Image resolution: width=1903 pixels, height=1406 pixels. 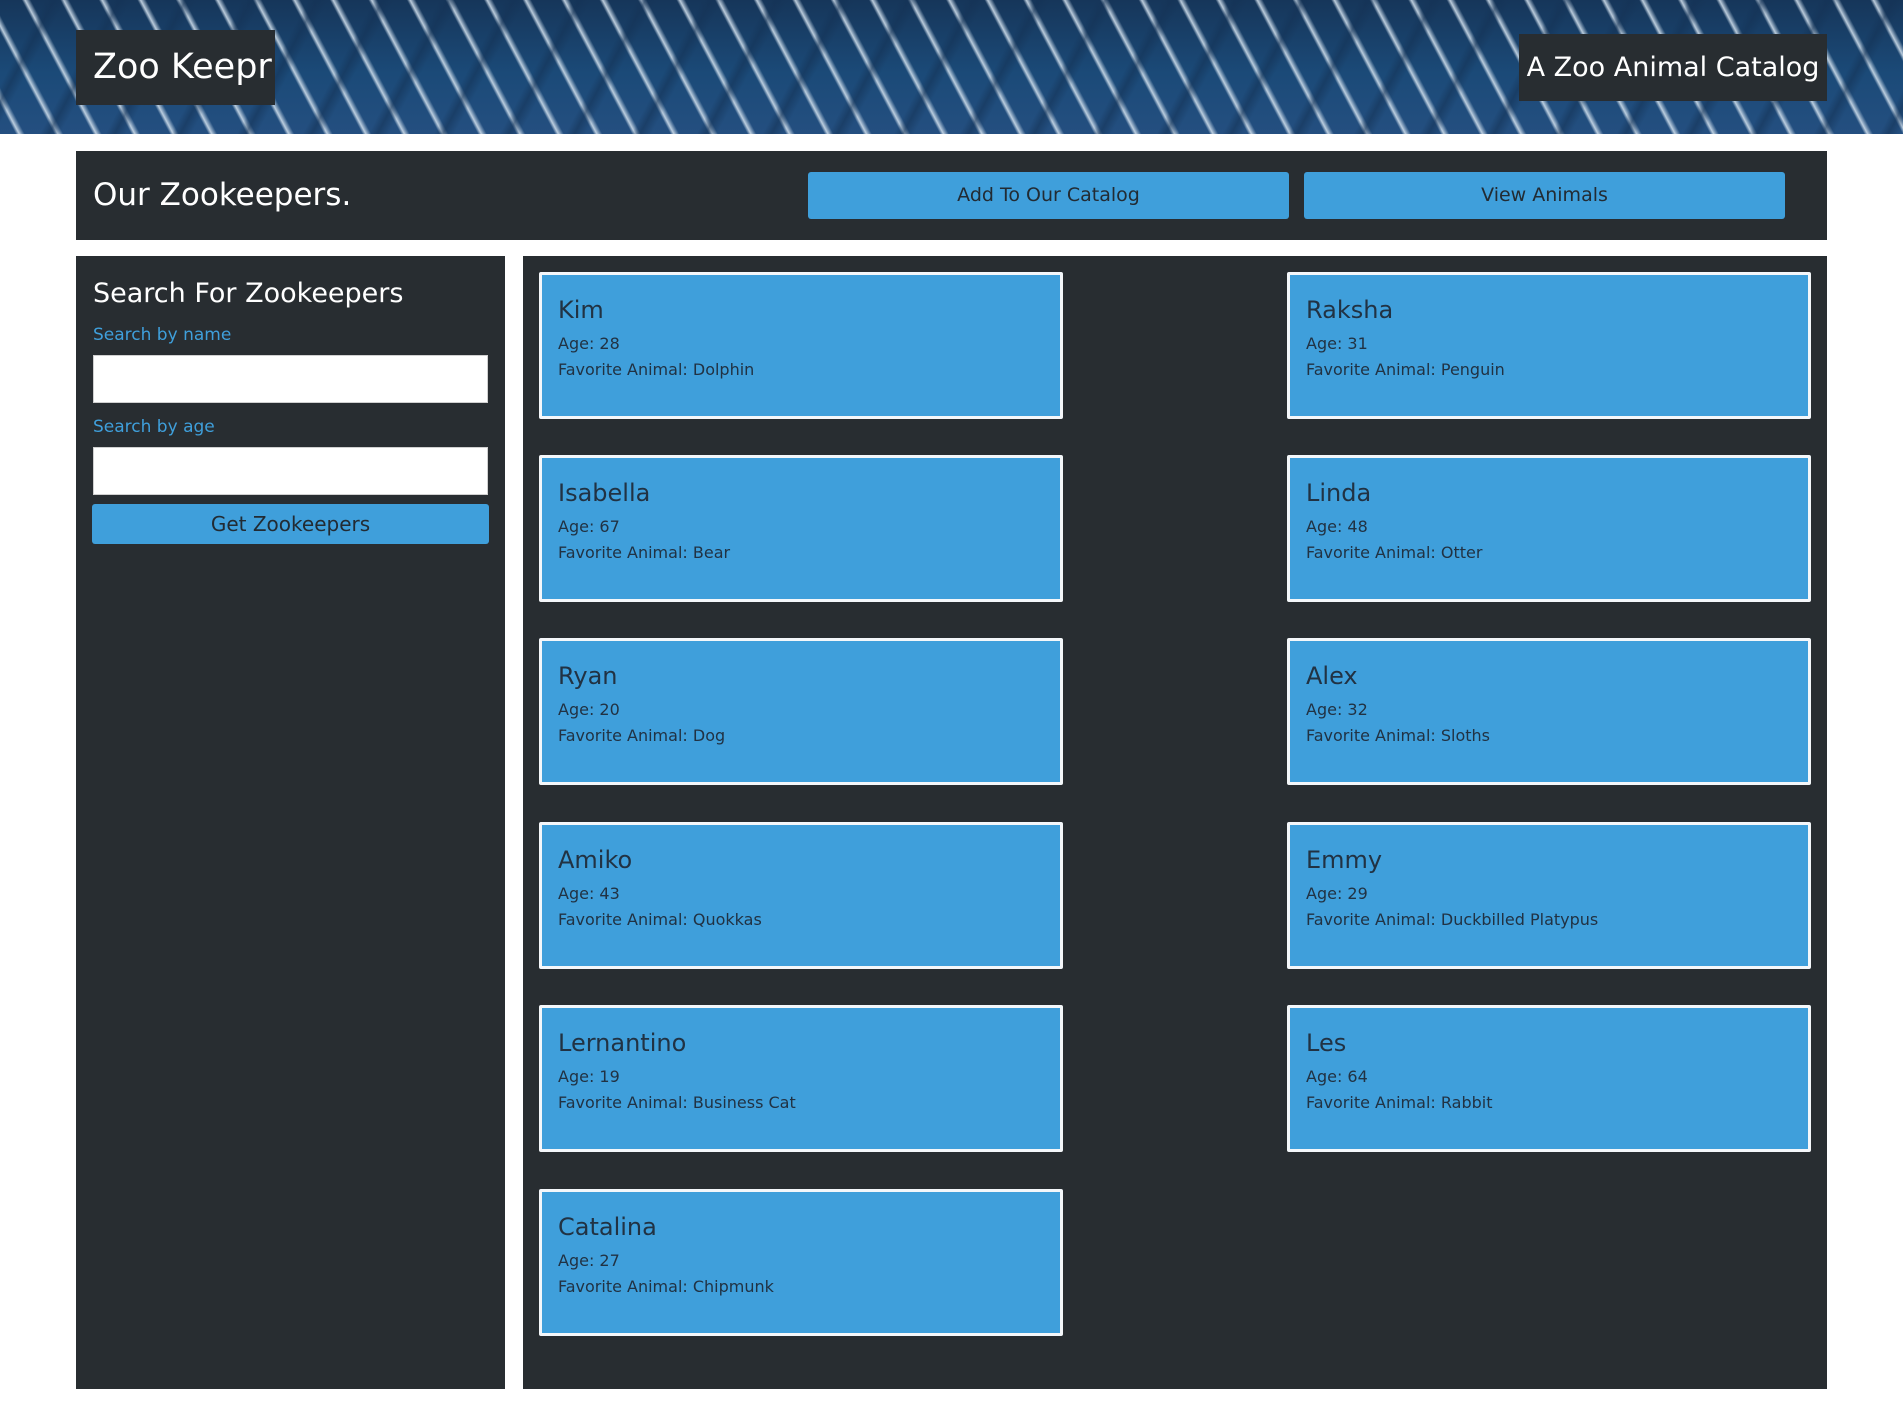 I want to click on zookeeper-name: Alex, so click(x=1332, y=676).